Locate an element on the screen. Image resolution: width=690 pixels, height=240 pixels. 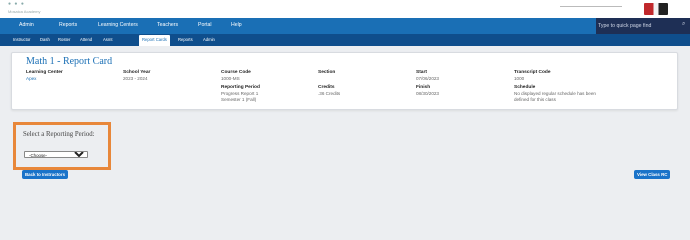
logo-mark: ● ● ● is located at coordinates (16, 4).